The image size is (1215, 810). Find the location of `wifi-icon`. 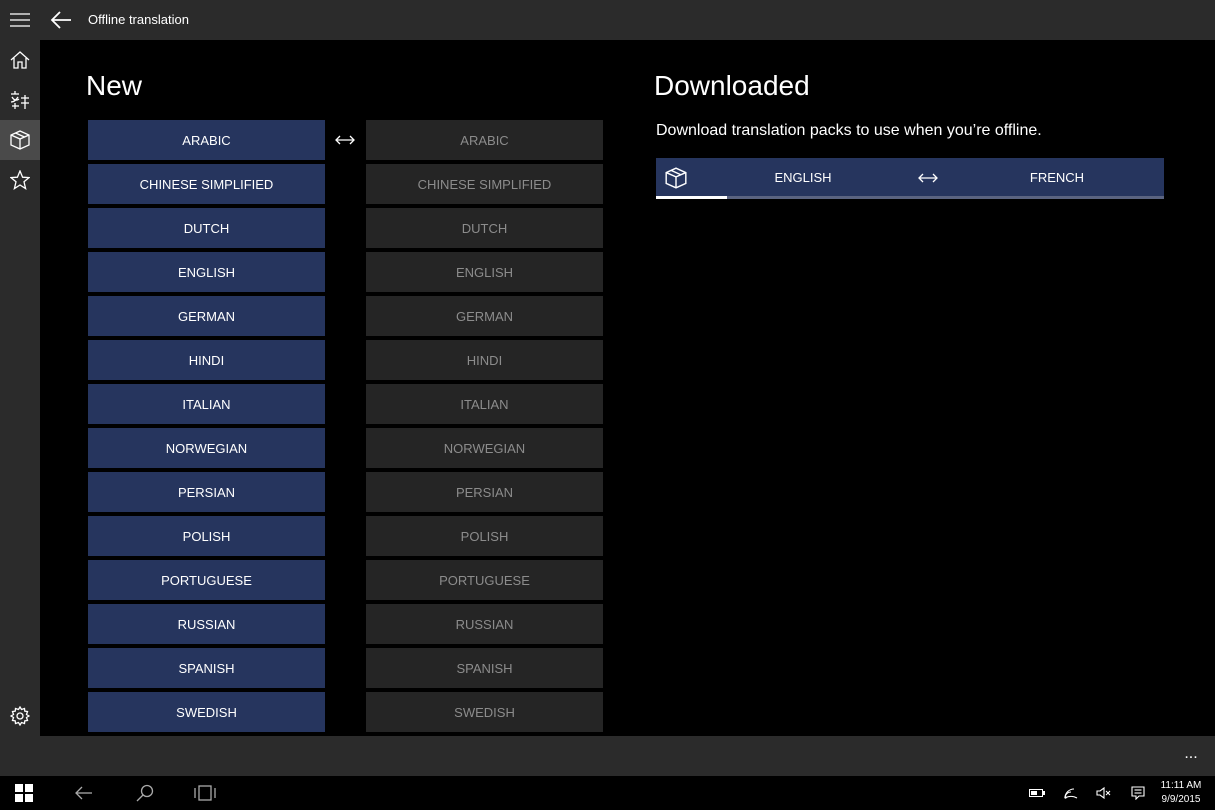

wifi-icon is located at coordinates (1071, 793).